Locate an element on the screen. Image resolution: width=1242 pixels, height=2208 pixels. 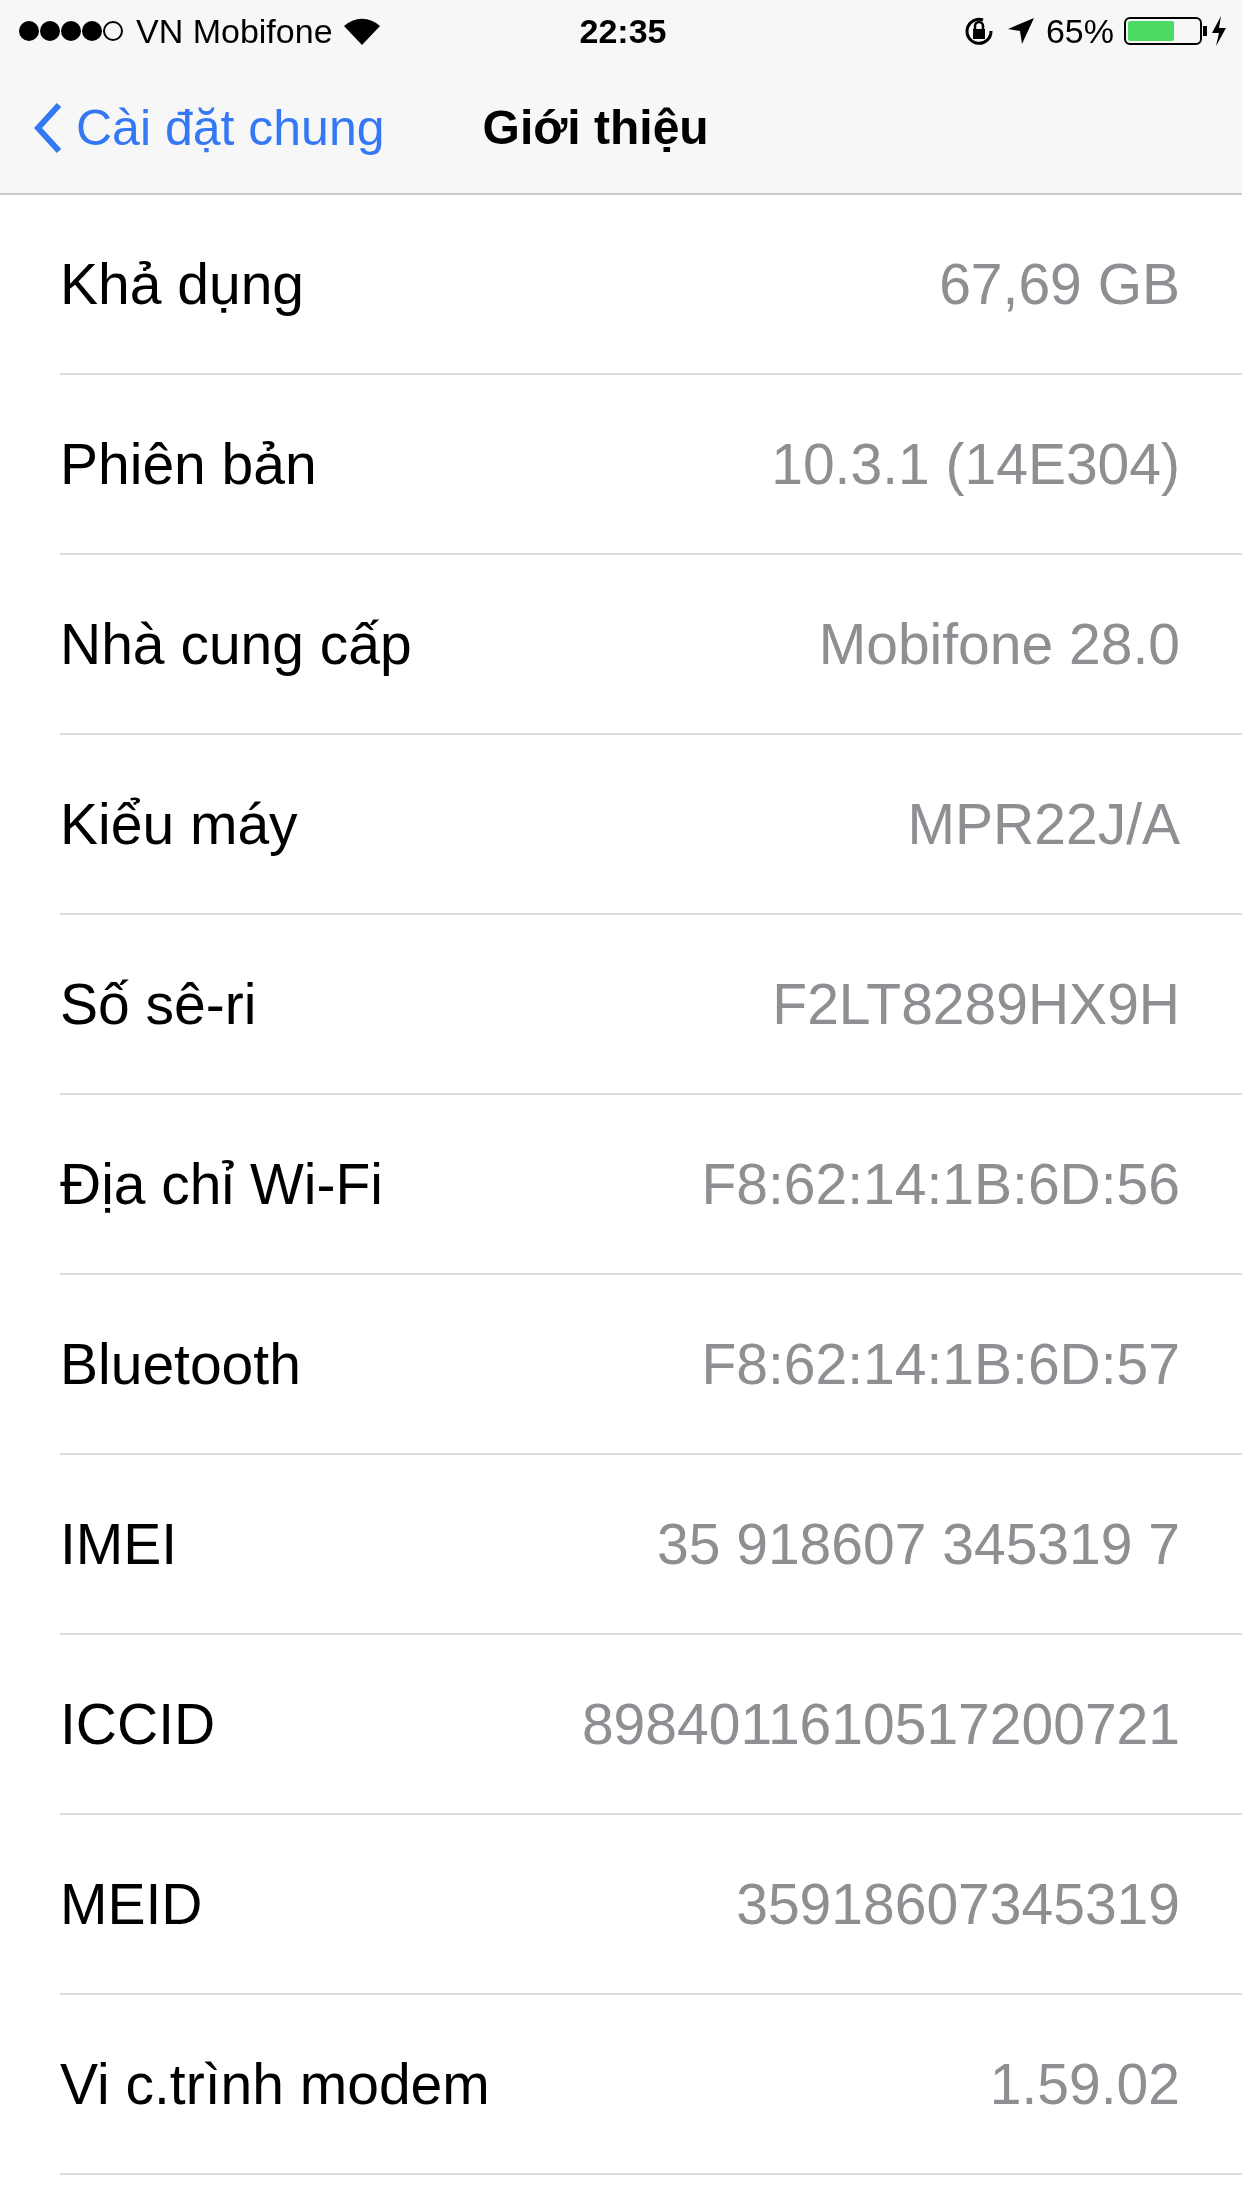
row-label: Bluetooth is located at coordinates (180, 1364).